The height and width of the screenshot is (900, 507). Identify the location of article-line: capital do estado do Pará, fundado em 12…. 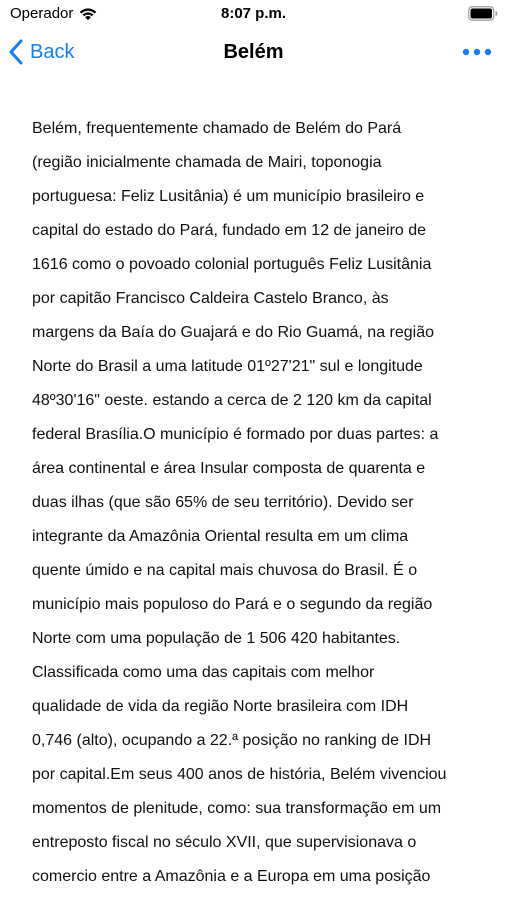
(229, 230).